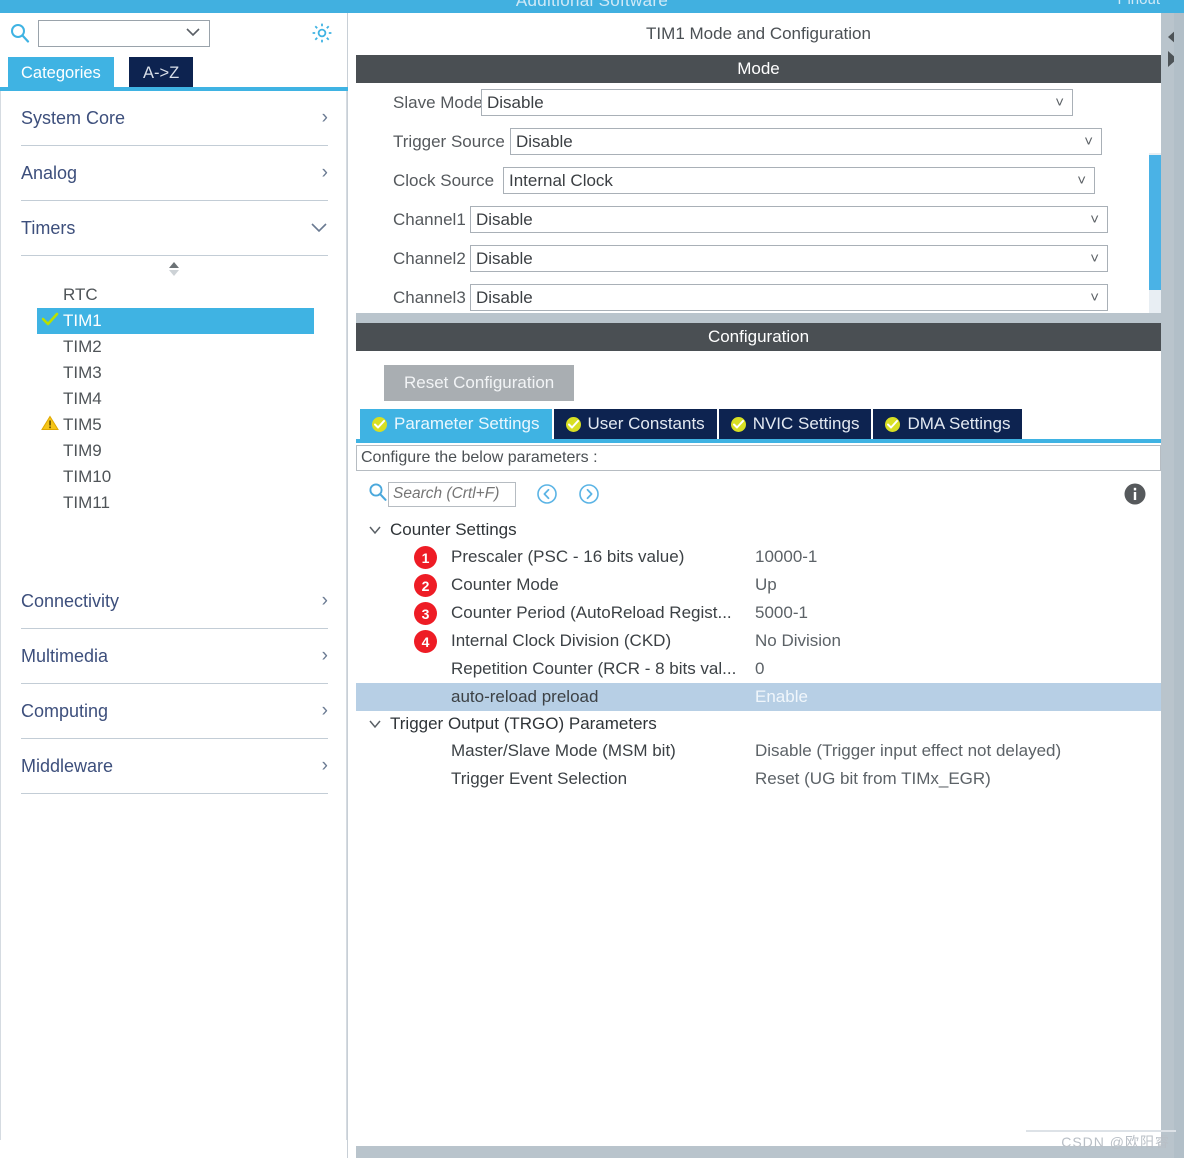 This screenshot has height=1158, width=1184. What do you see at coordinates (1135, 494) in the screenshot?
I see `info-icon` at bounding box center [1135, 494].